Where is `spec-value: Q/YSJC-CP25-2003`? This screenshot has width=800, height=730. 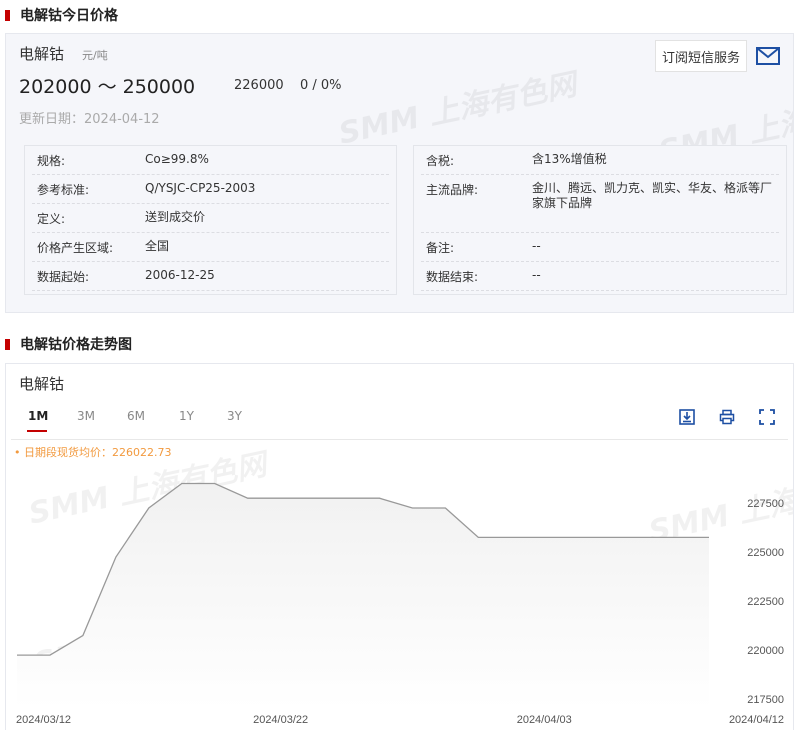 spec-value: Q/YSJC-CP25-2003 is located at coordinates (200, 188).